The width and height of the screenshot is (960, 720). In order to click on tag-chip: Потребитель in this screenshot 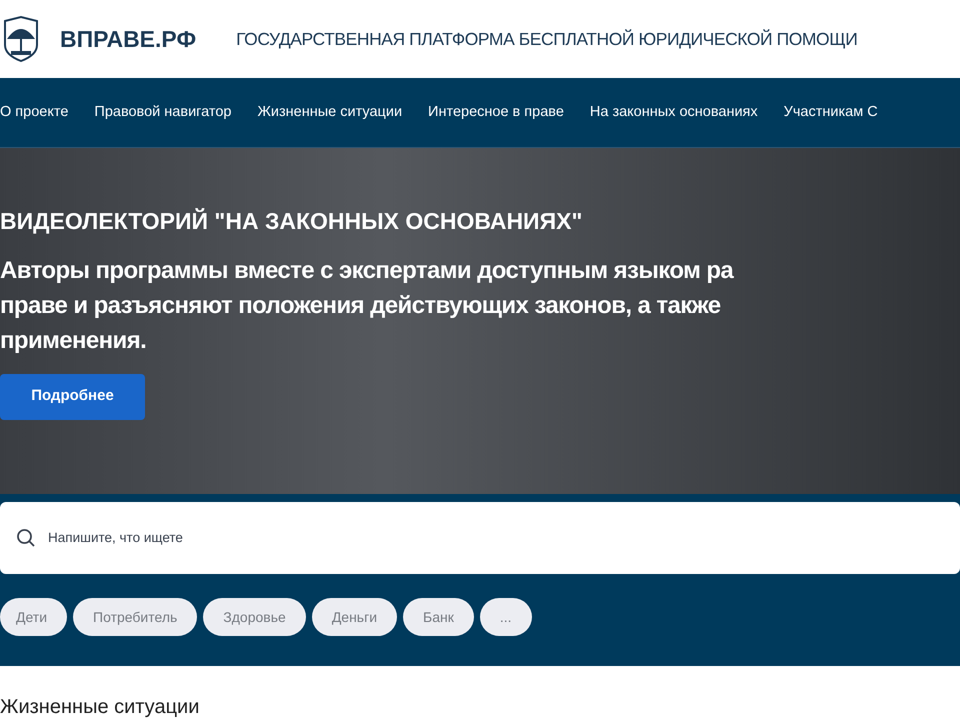, I will do `click(135, 617)`.